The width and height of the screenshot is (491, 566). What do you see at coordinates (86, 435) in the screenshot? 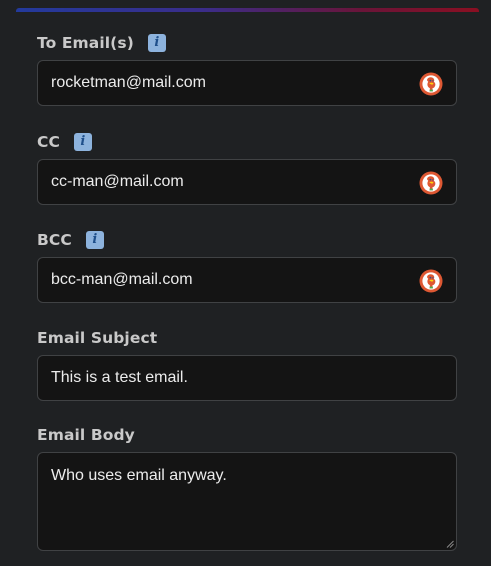
I see `body-label-text: Email Body` at bounding box center [86, 435].